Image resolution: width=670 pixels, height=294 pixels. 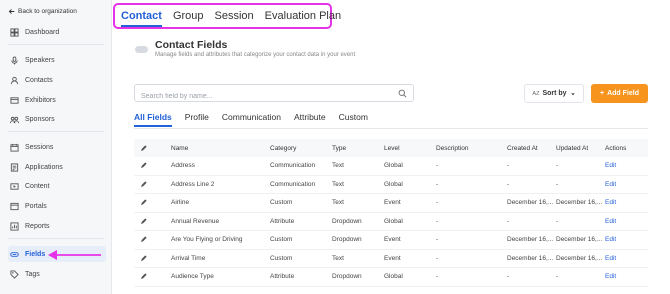 What do you see at coordinates (303, 16) in the screenshot?
I see `tab-evaluation-plan: Evaluation Plan` at bounding box center [303, 16].